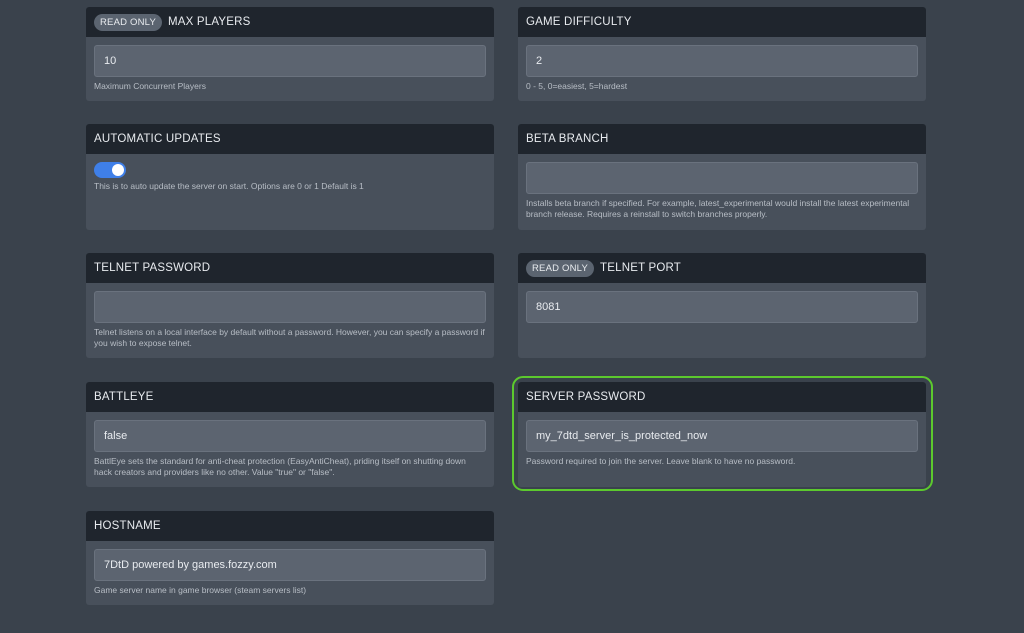 The height and width of the screenshot is (633, 1024). What do you see at coordinates (127, 526) in the screenshot?
I see `hostname-title: HOSTNAME` at bounding box center [127, 526].